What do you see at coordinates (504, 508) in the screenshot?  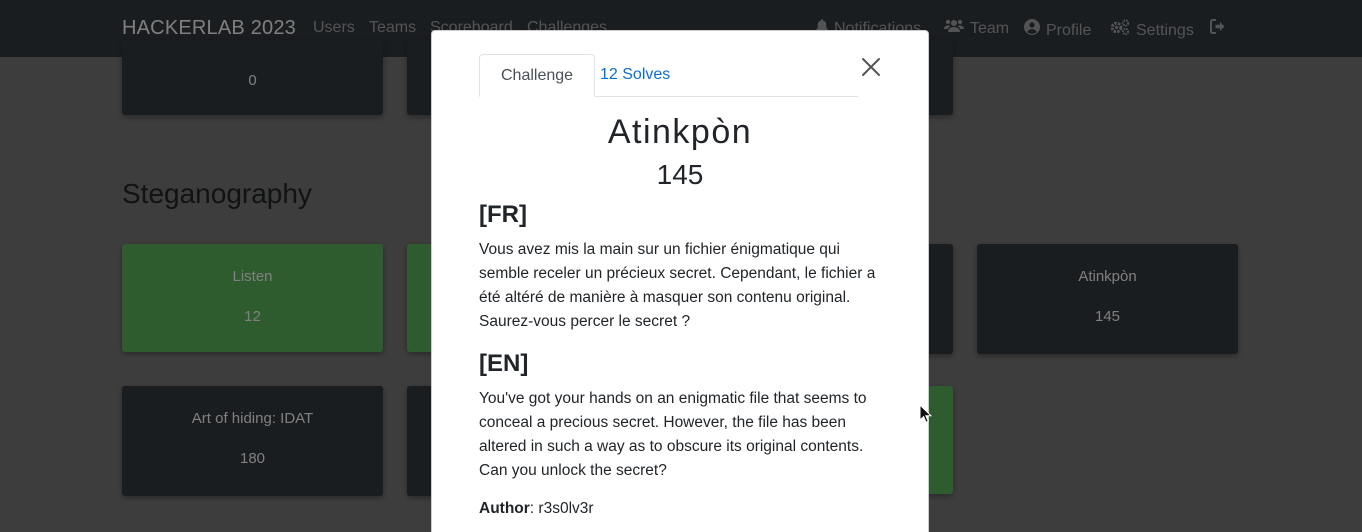 I see `author-label: Author` at bounding box center [504, 508].